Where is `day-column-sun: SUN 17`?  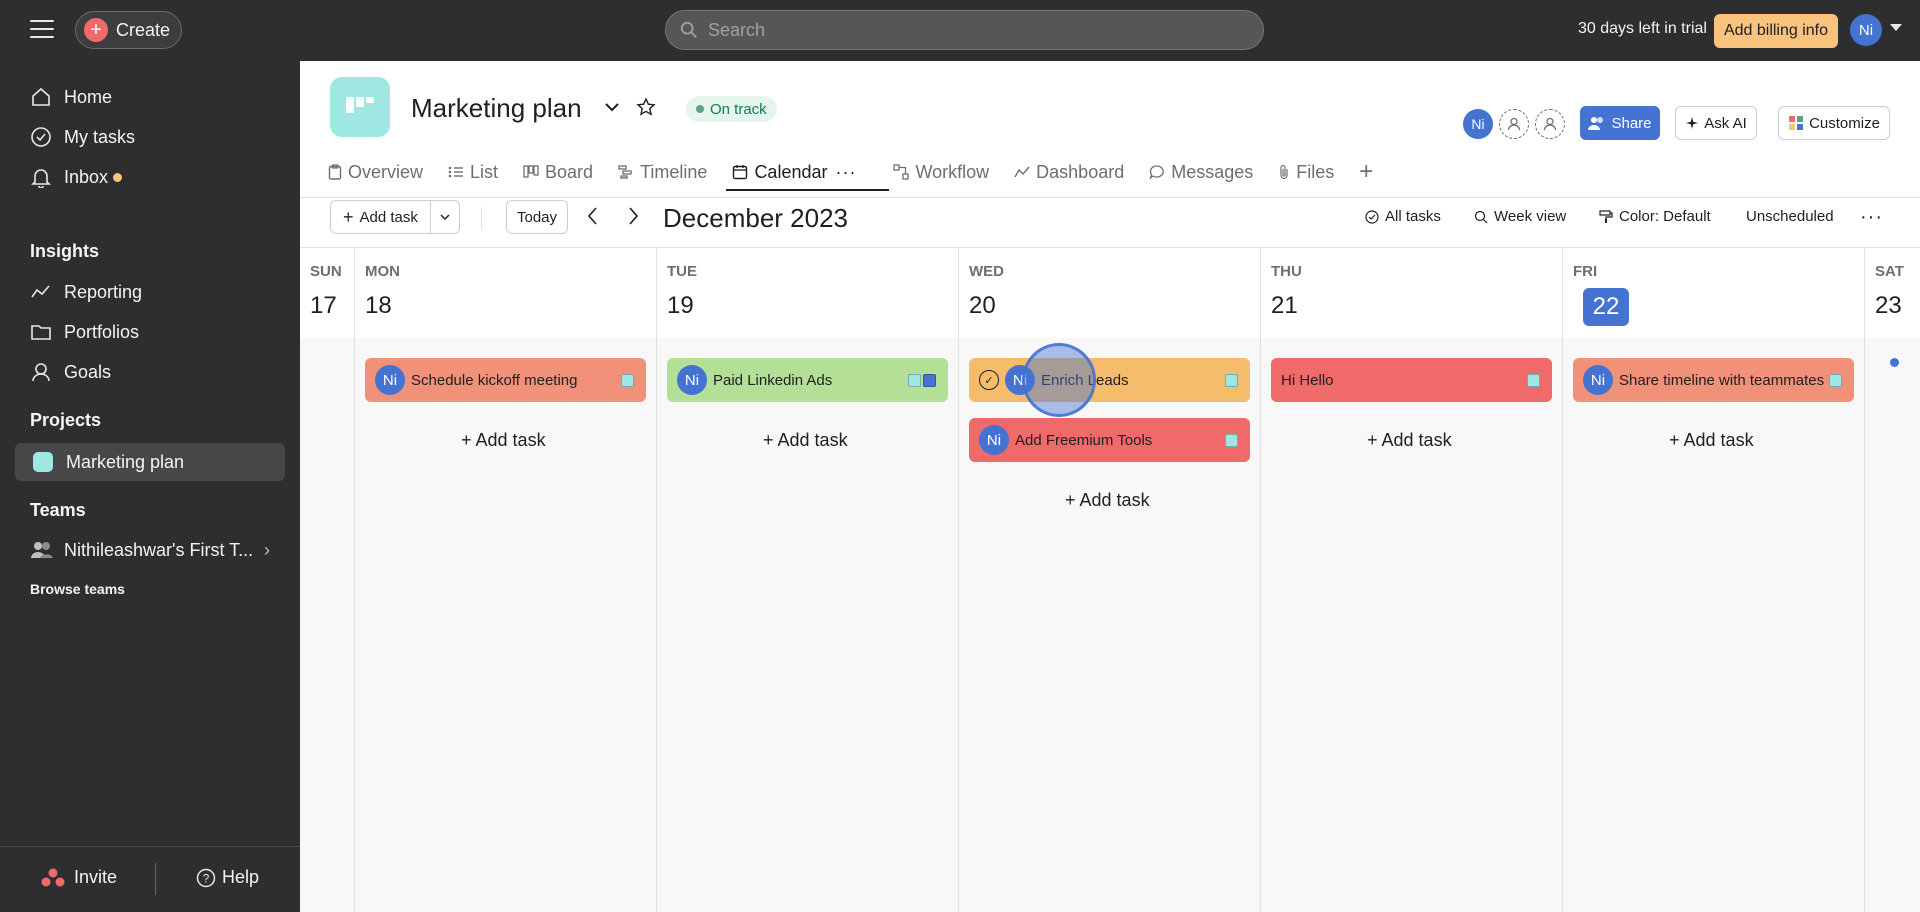 day-column-sun: SUN 17 is located at coordinates (327, 580).